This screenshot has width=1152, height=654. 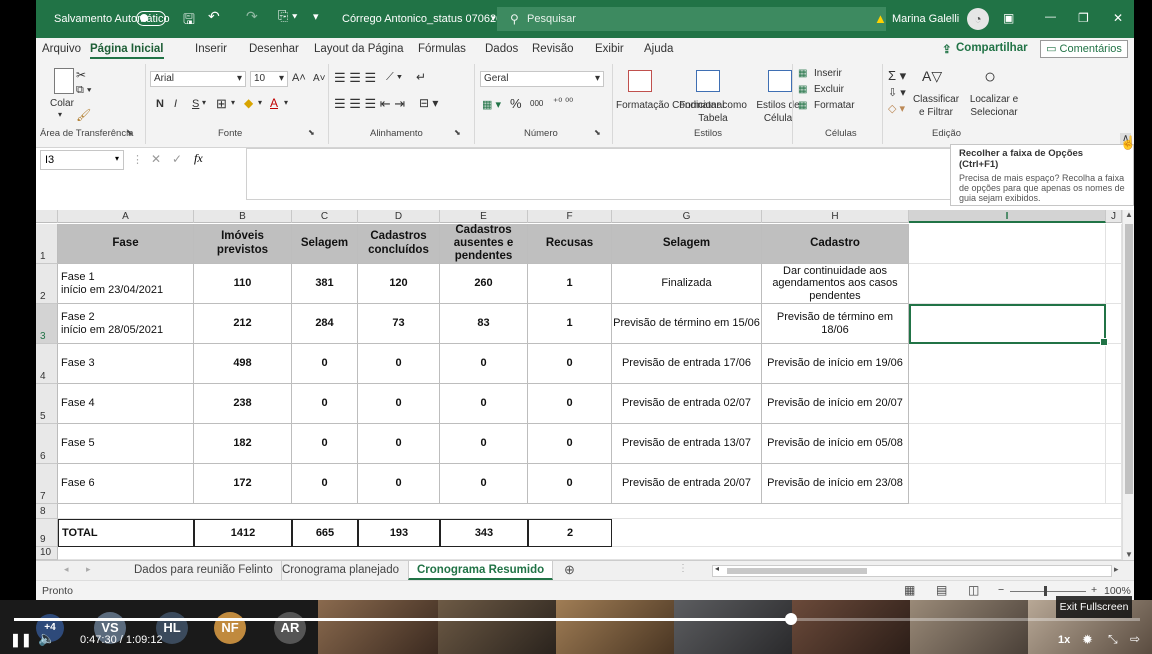 I want to click on ribbon-display-icon: ▣, so click(x=1008, y=18).